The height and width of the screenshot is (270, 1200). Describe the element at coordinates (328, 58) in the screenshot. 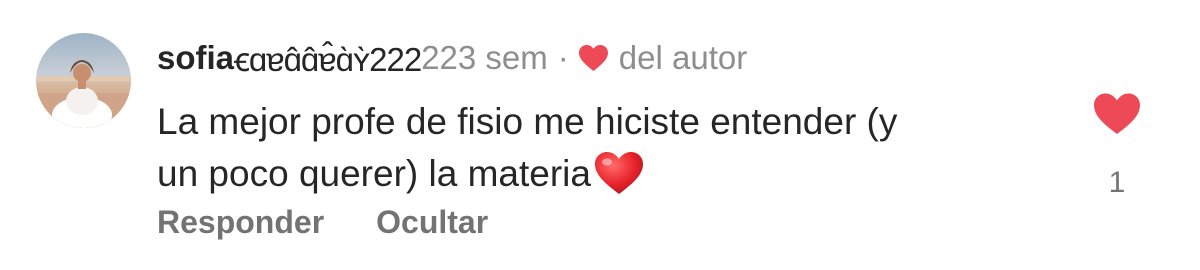

I see `username-suffix: ꞓɑɐɑ̂ɑ̂ɐ̂ɑ̀ʏ̀222` at that location.